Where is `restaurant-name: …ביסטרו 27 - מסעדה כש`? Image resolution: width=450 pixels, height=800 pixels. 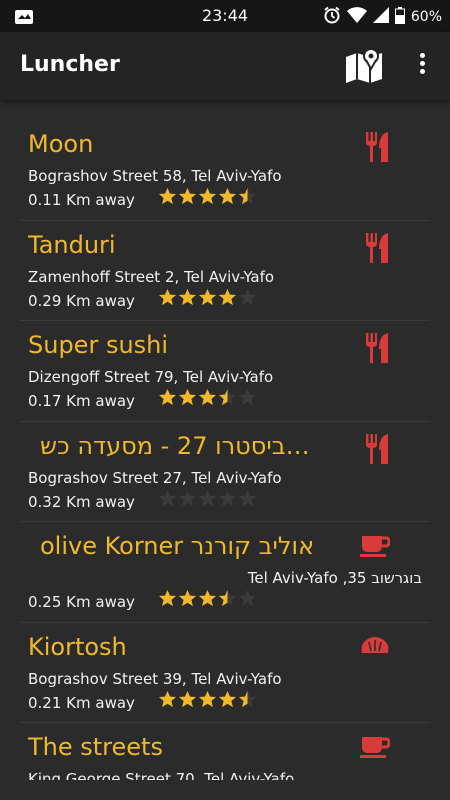 restaurant-name: …ביסטרו 27 - מסעדה כש is located at coordinates (175, 445).